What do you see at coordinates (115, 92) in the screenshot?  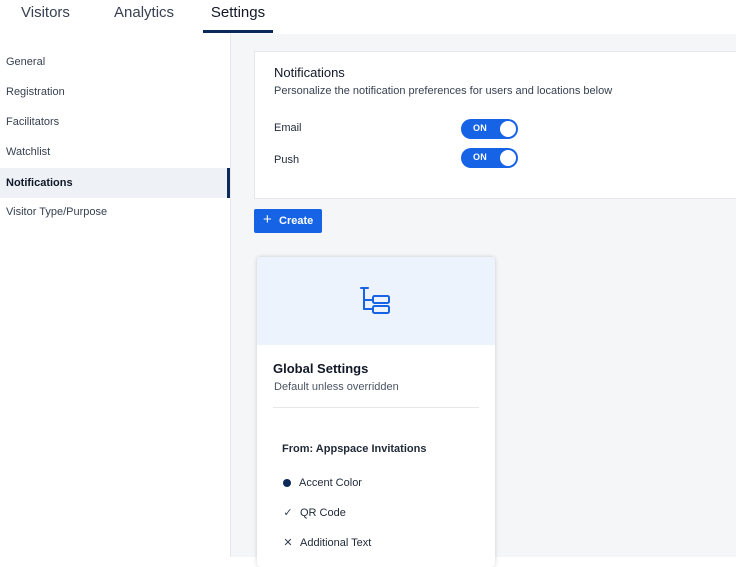 I see `sidebar-item-registration: Registration` at bounding box center [115, 92].